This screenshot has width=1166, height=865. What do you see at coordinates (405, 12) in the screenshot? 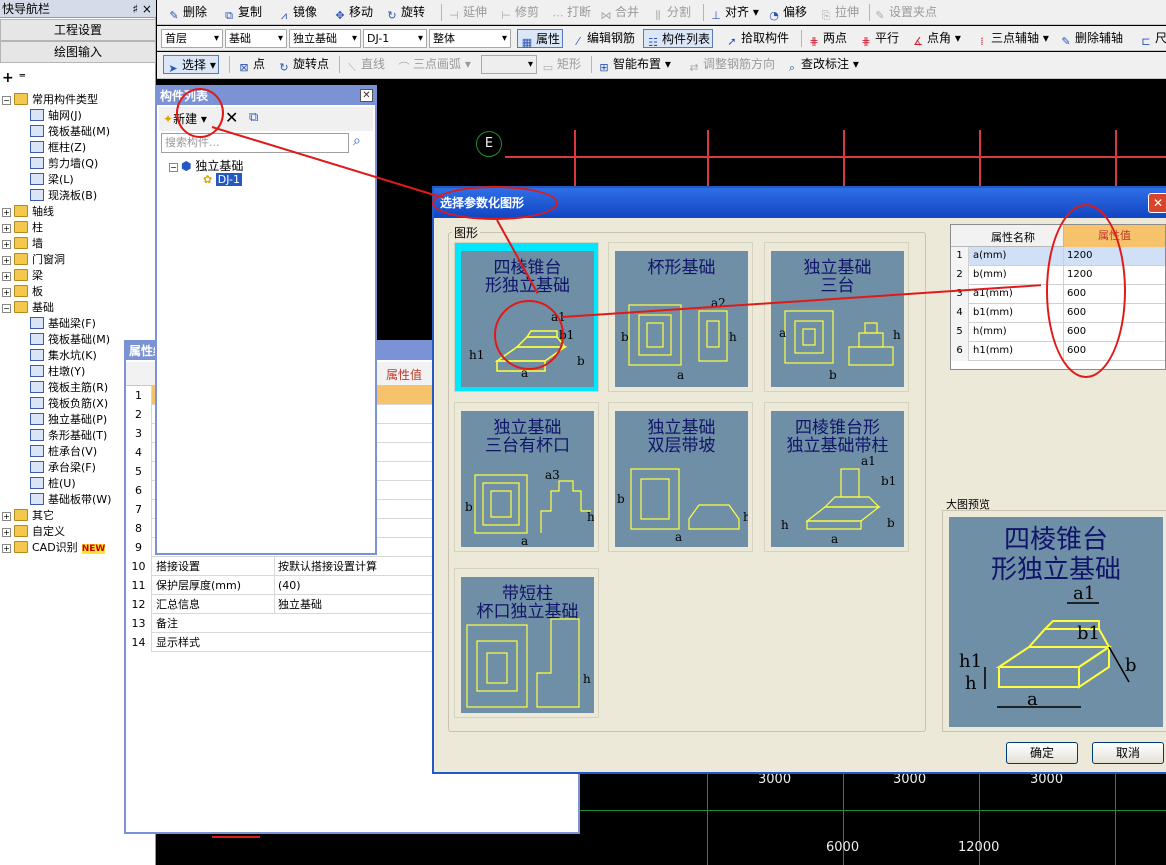
I see `rotate-button: ↻ 旋转` at bounding box center [405, 12].